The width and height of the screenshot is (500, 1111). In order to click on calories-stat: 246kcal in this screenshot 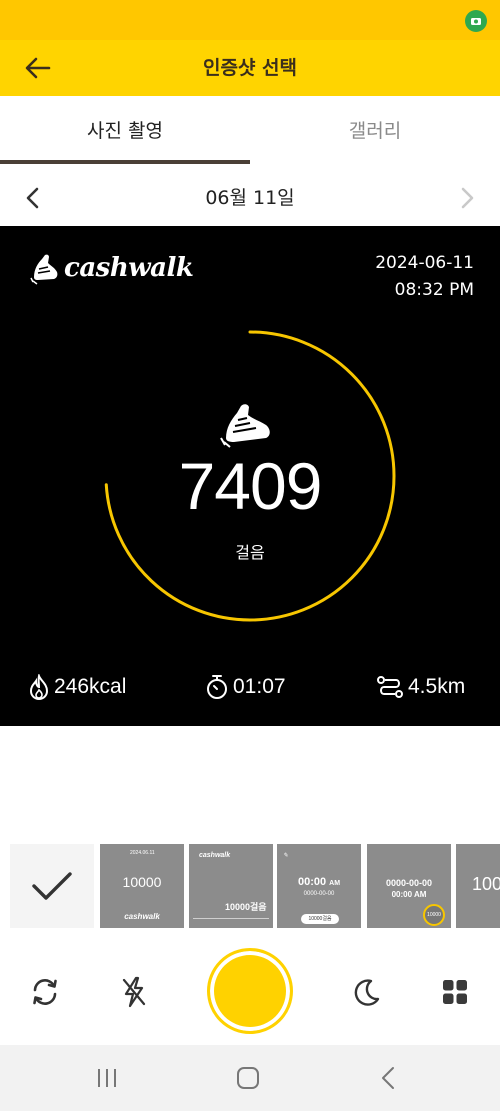, I will do `click(77, 687)`.